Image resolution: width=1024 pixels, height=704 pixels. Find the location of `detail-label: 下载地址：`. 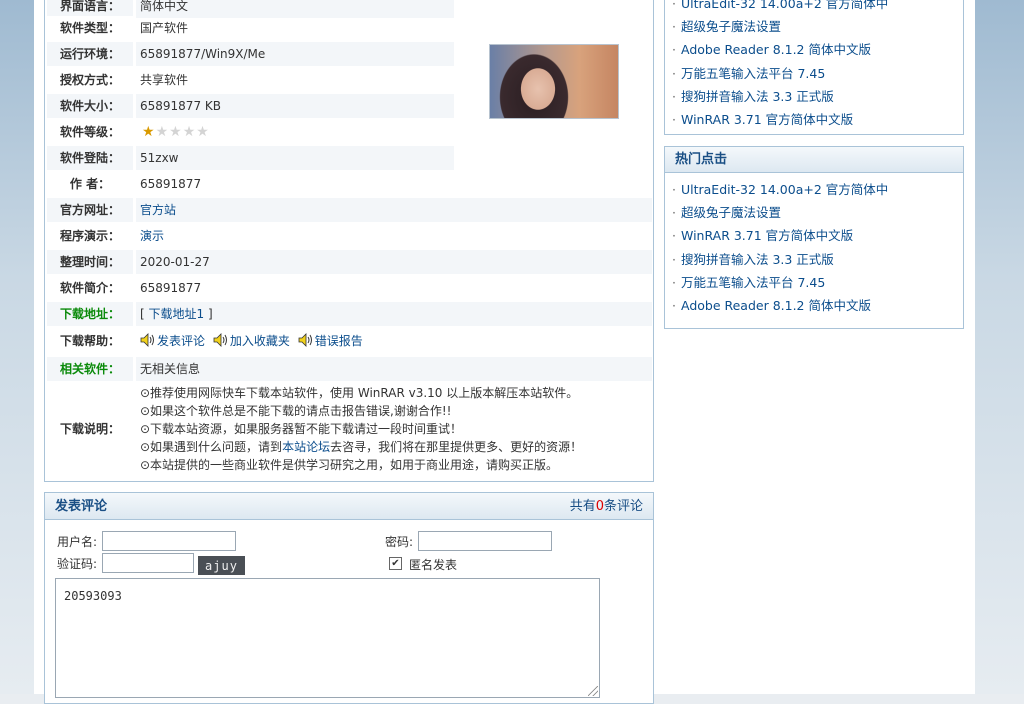

detail-label: 下载地址： is located at coordinates (90, 314).